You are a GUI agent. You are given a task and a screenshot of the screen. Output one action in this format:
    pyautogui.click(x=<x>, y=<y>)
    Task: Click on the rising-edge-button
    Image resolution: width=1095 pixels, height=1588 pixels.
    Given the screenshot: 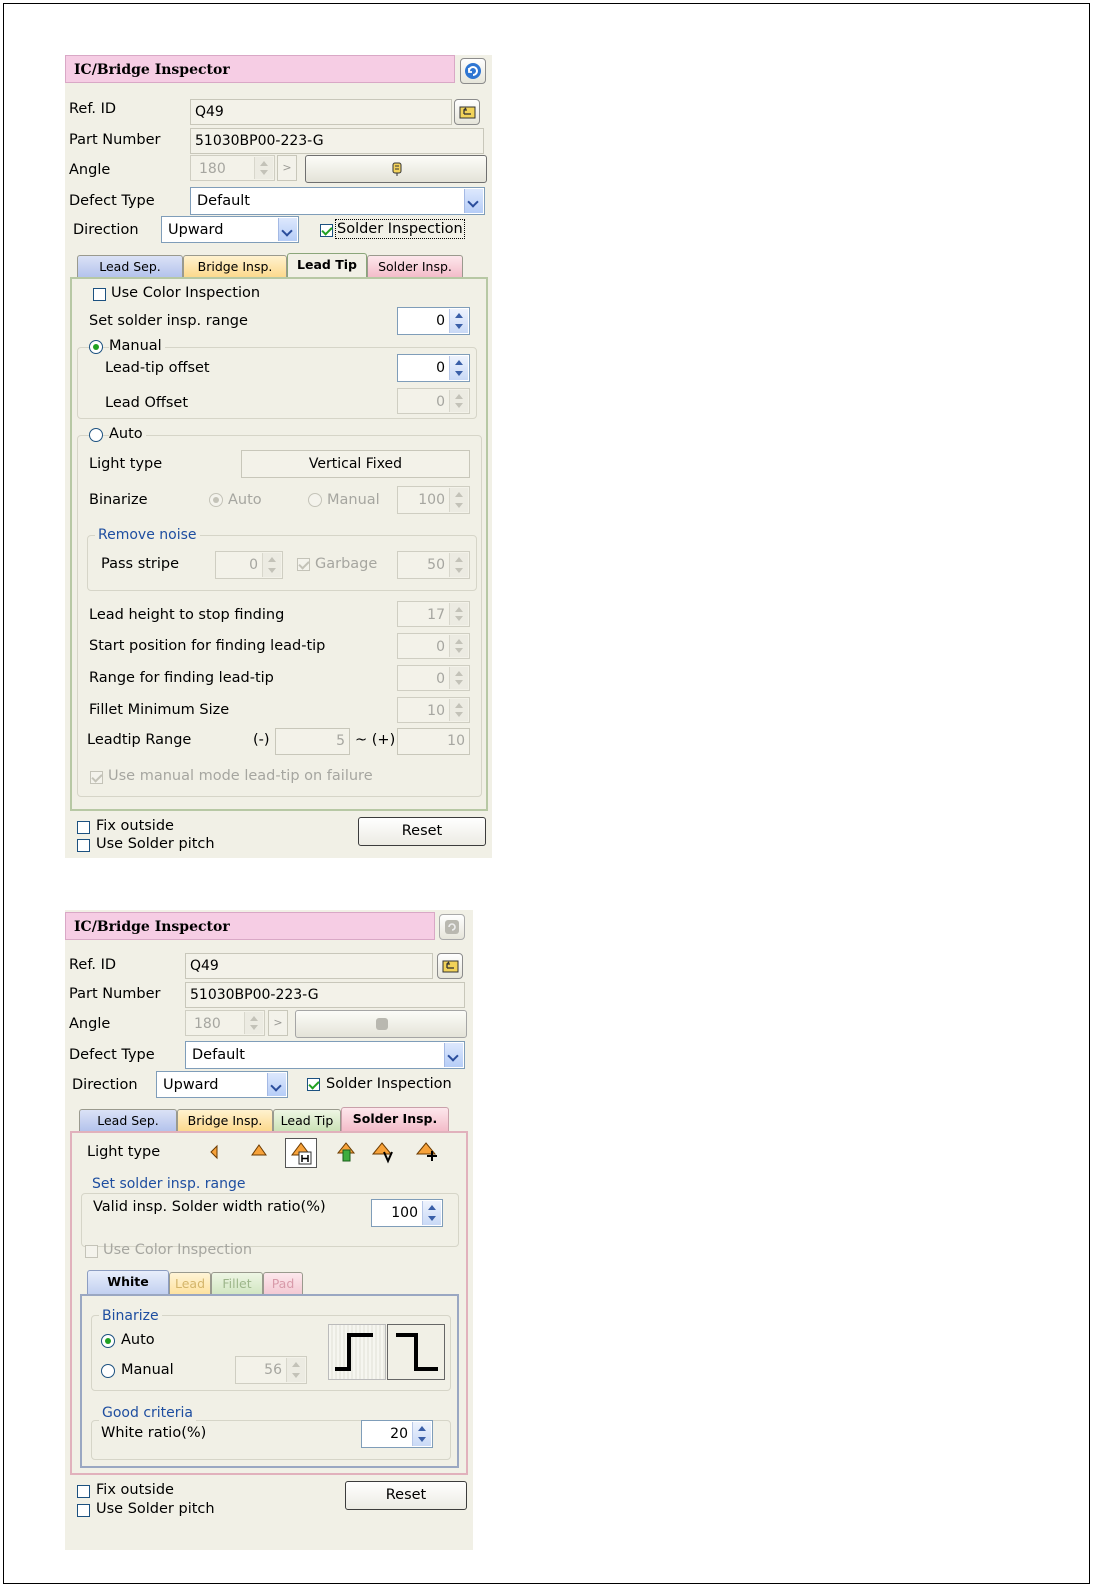 What is the action you would take?
    pyautogui.click(x=357, y=1352)
    